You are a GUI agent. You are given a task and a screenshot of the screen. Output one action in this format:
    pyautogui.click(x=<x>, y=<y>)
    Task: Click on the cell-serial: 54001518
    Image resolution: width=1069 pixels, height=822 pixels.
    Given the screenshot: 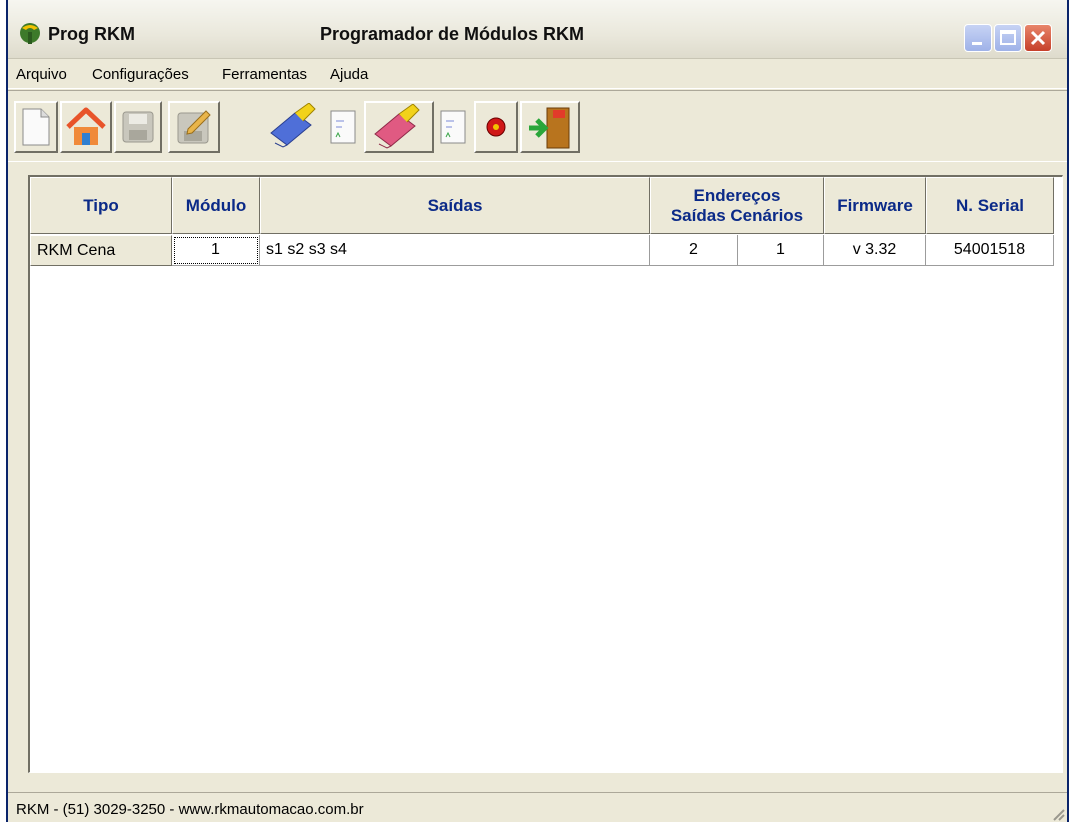 What is the action you would take?
    pyautogui.click(x=990, y=250)
    